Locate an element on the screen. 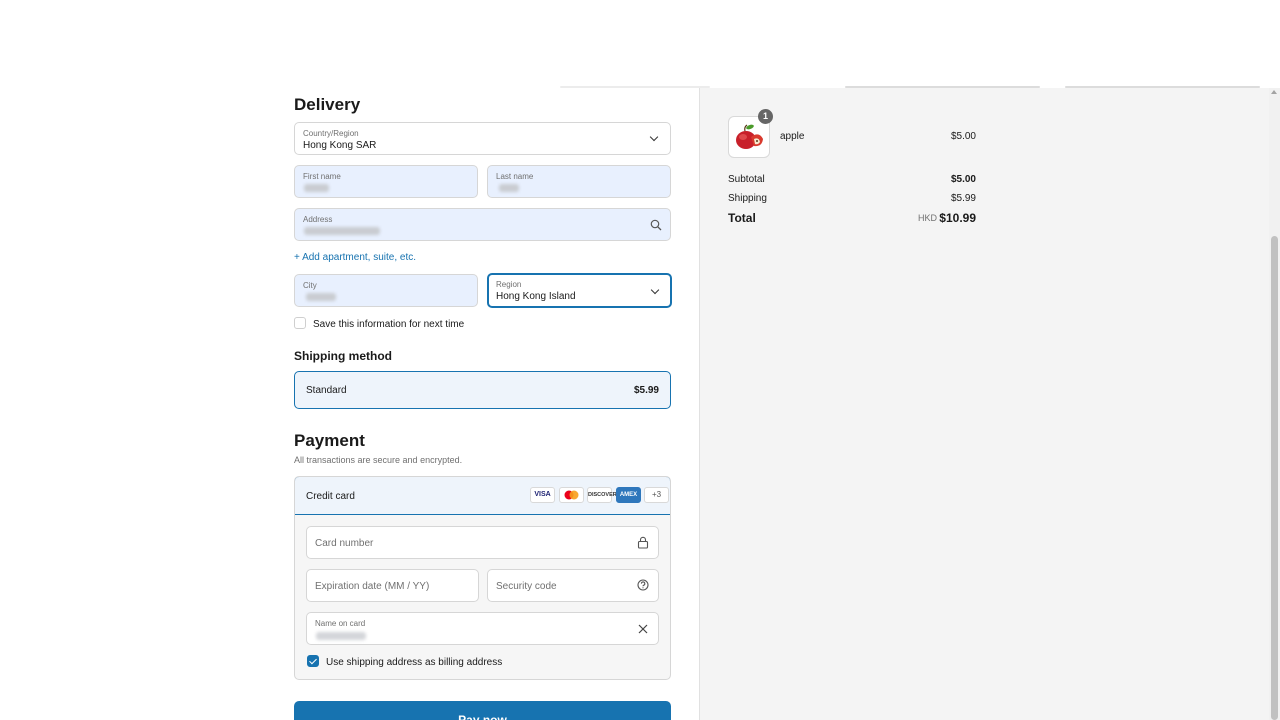  address-label: Address is located at coordinates (318, 219).